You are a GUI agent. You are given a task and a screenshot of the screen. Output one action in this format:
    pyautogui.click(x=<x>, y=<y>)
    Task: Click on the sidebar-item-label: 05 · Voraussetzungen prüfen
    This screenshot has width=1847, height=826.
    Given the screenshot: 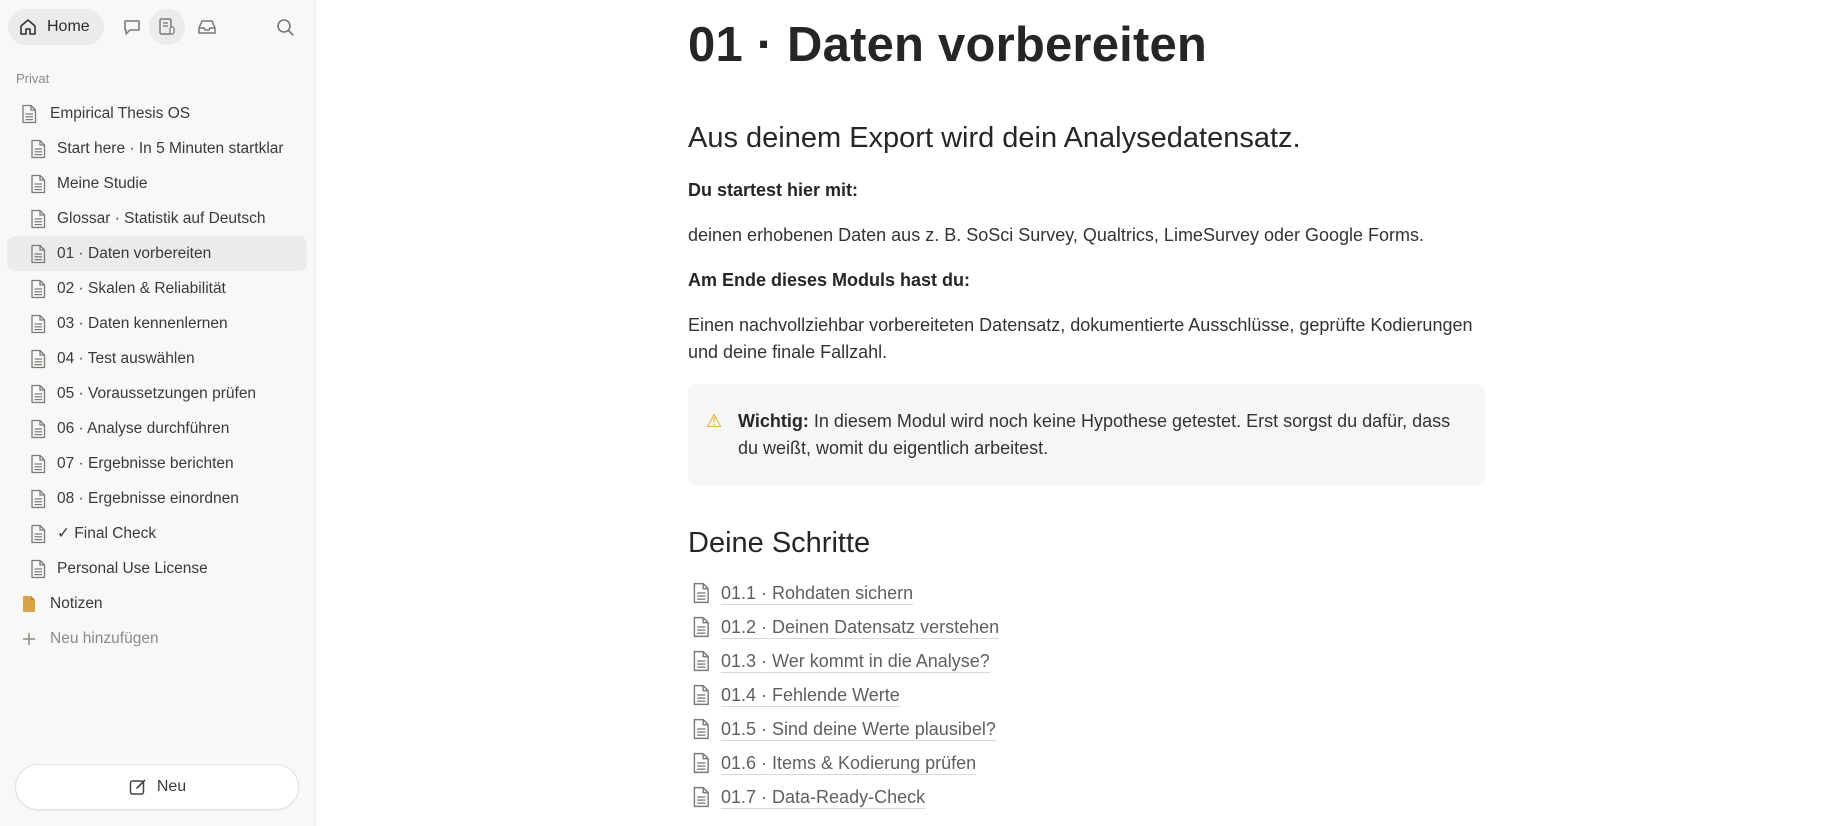 What is the action you would take?
    pyautogui.click(x=157, y=393)
    